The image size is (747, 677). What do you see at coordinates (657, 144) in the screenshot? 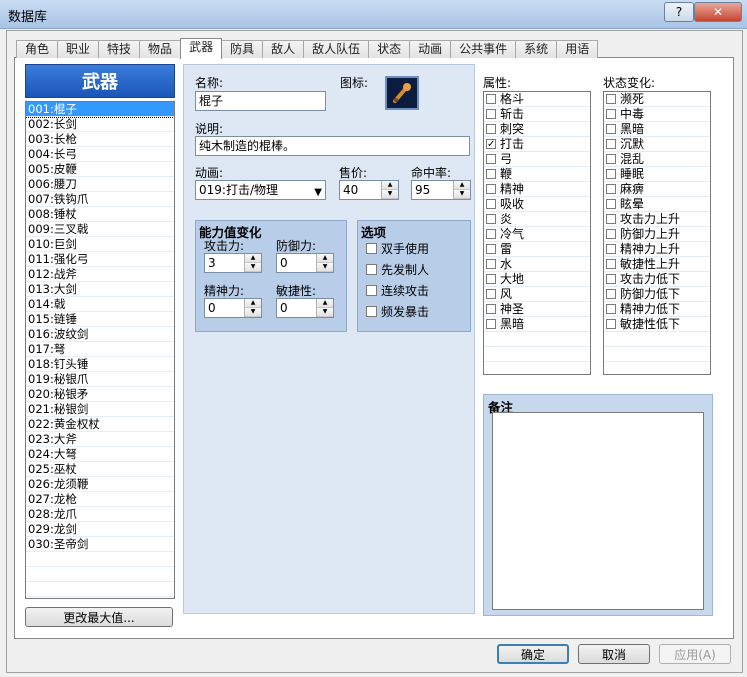
I see `check-list-item: 沉默` at bounding box center [657, 144].